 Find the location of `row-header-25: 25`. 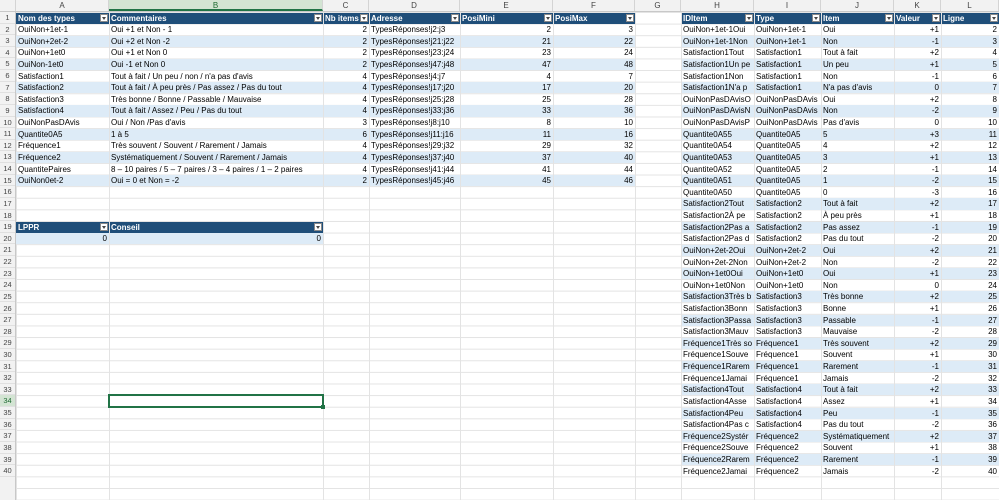

row-header-25: 25 is located at coordinates (7, 297).